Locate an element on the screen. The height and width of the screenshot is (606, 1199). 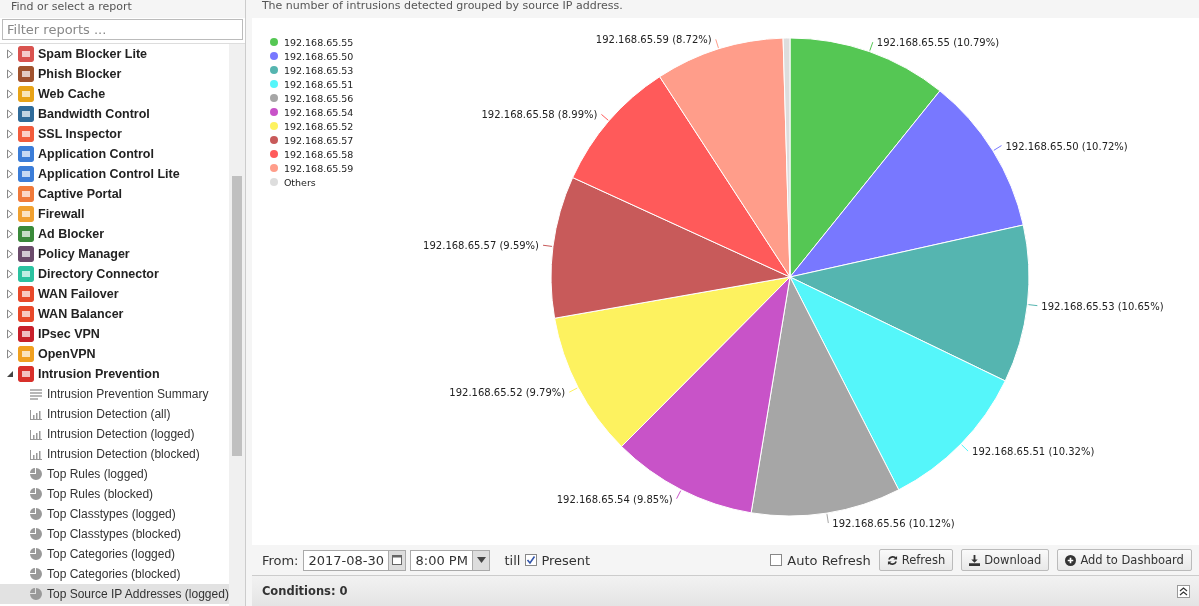
slice-label: 192.168.65.52 (9.79%) is located at coordinates (507, 393).